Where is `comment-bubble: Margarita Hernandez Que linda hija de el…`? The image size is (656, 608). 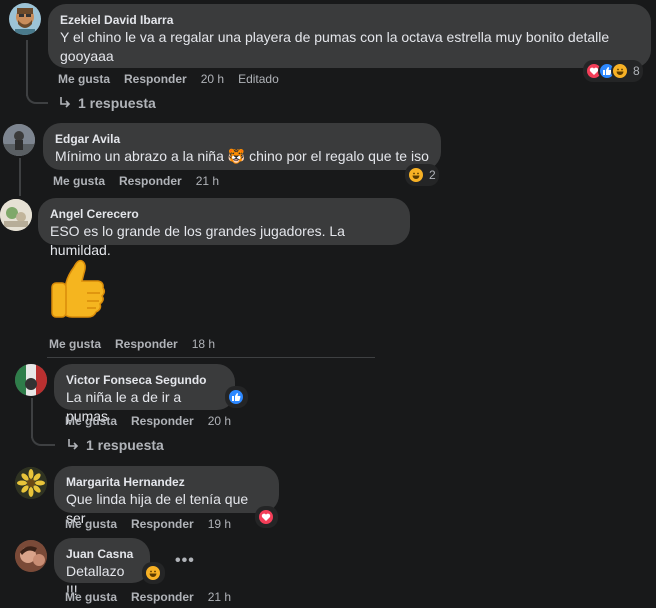 comment-bubble: Margarita Hernandez Que linda hija de el… is located at coordinates (166, 496).